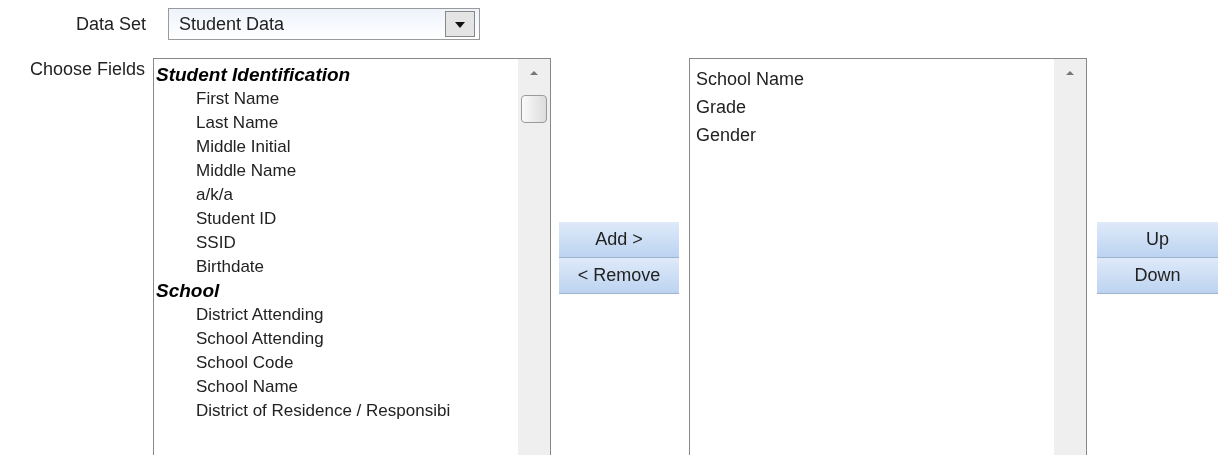 The image size is (1218, 455). Describe the element at coordinates (337, 219) in the screenshot. I see `field-item: Student ID` at that location.